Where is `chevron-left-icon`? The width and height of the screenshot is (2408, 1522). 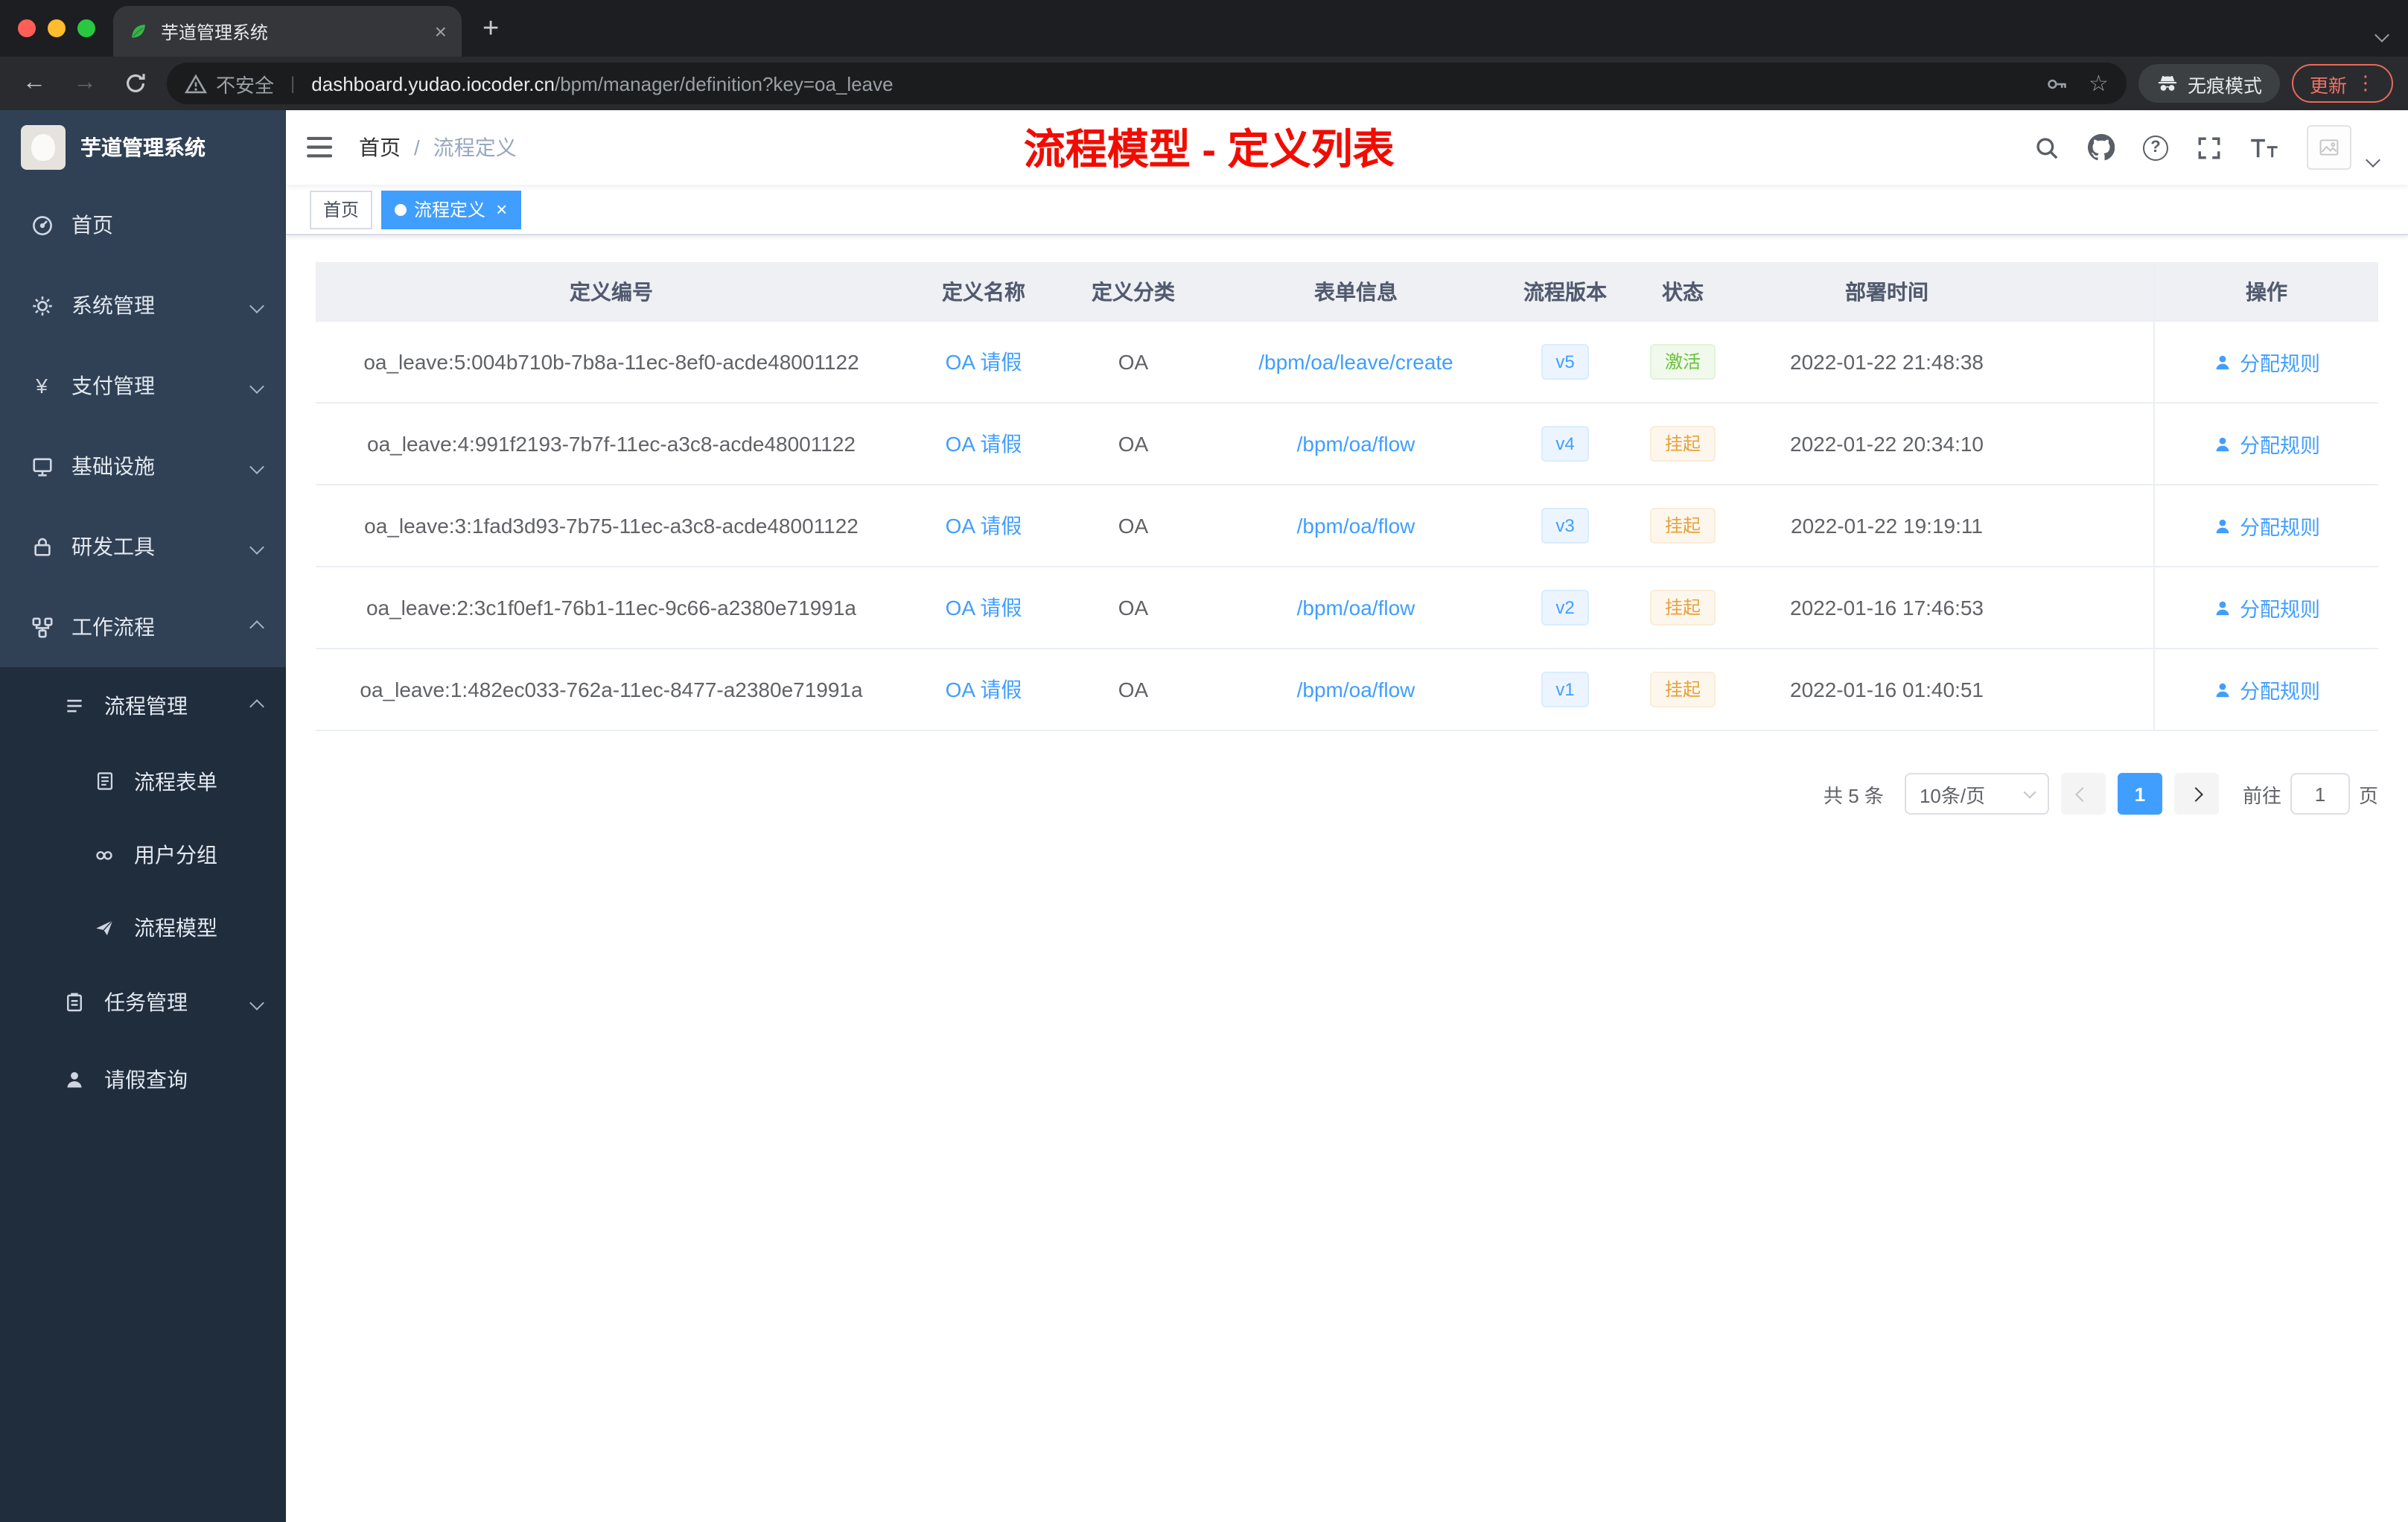 chevron-left-icon is located at coordinates (2083, 793).